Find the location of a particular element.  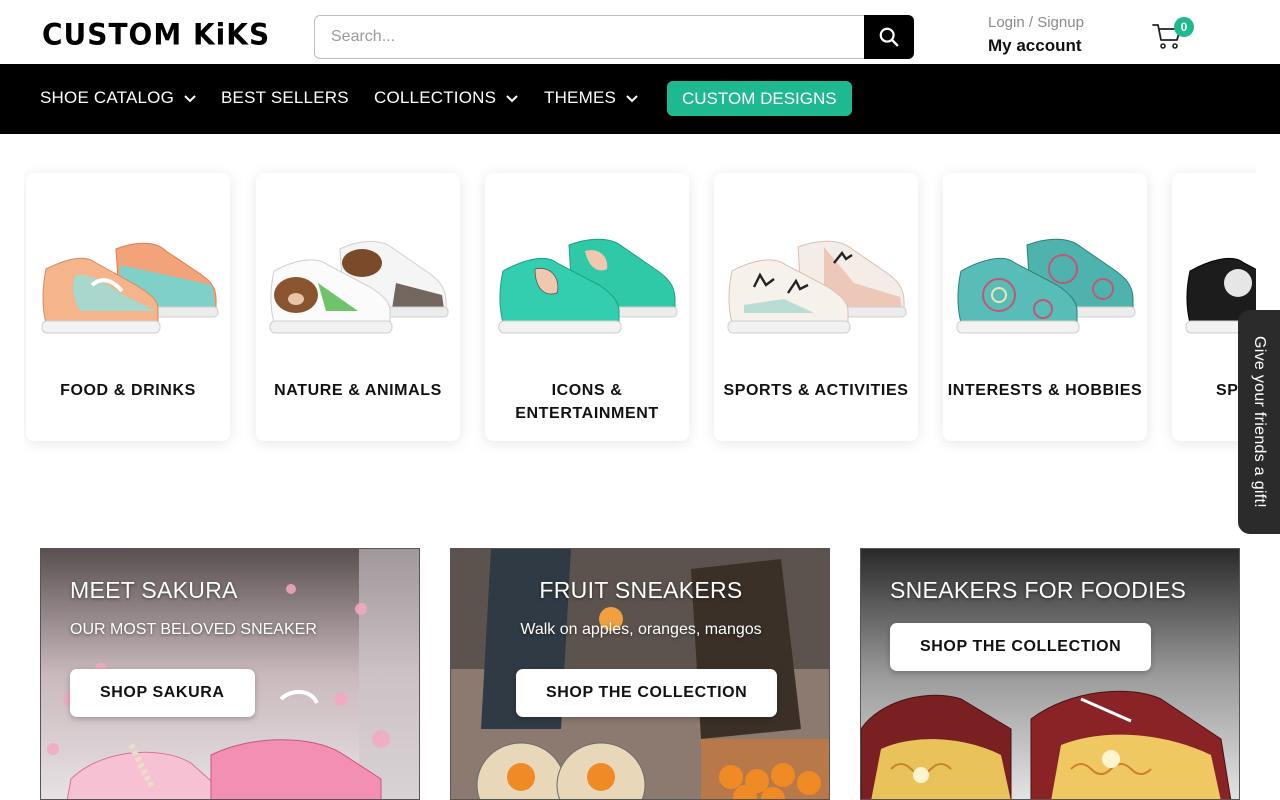

gift-tab-label: Give your friends a gift! is located at coordinates (1259, 422).